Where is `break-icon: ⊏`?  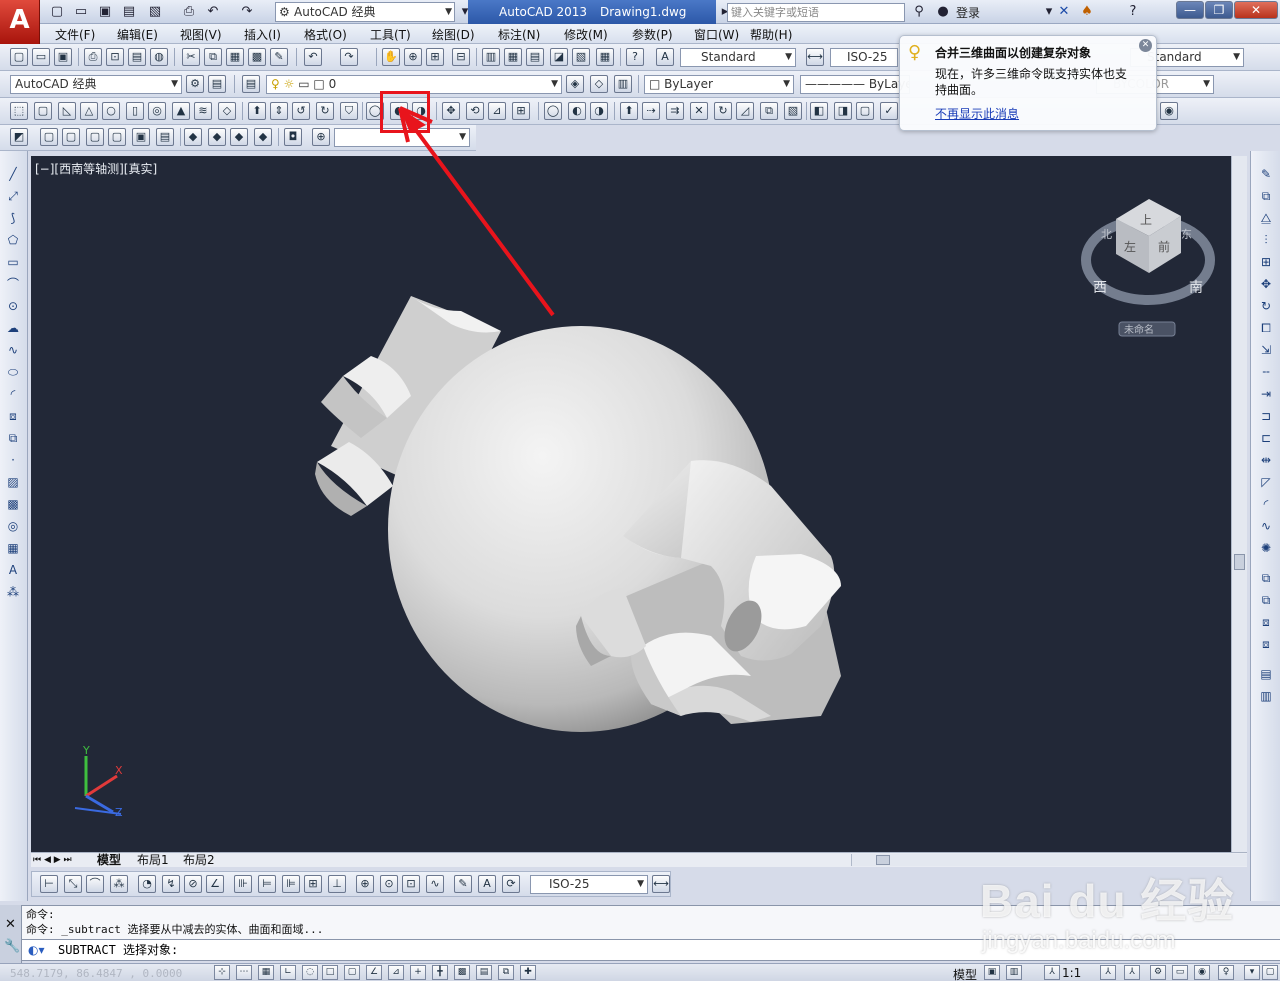 break-icon: ⊏ is located at coordinates (1266, 438).